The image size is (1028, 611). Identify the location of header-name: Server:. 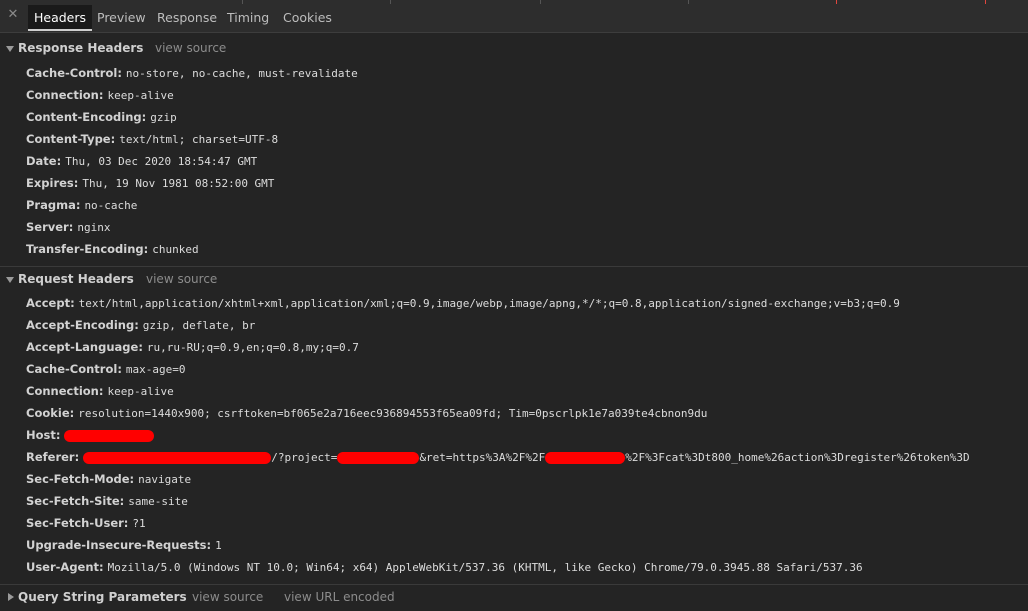
(50, 227).